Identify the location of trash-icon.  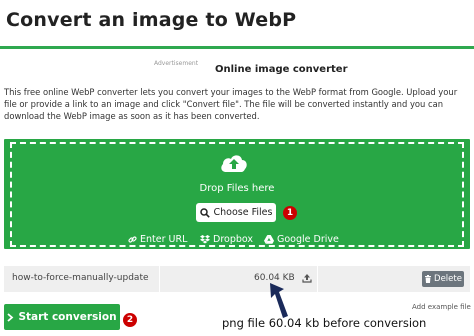
(428, 279).